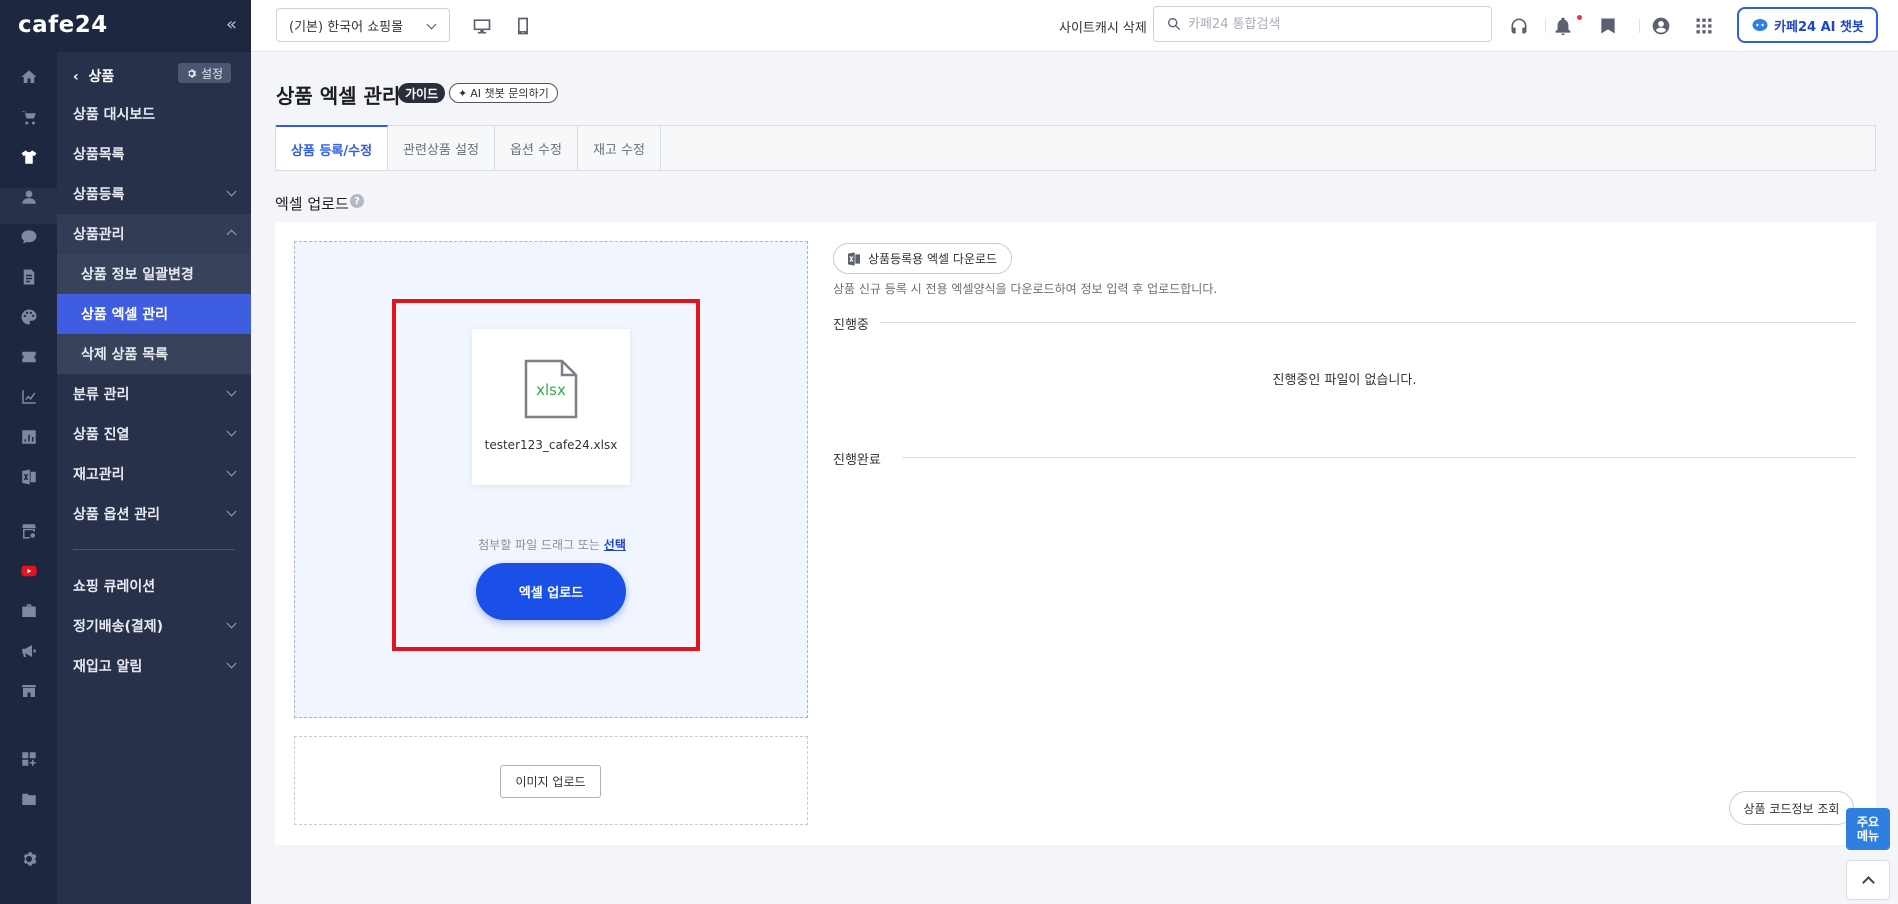 The height and width of the screenshot is (904, 1898). I want to click on sidebar-item-label: 상품목록, so click(99, 155).